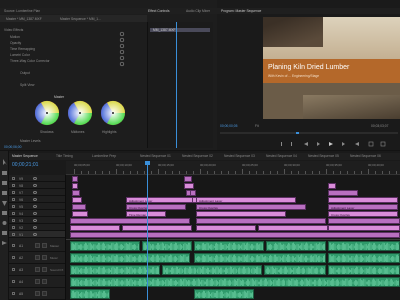 Image resolution: width=400 pixels, height=300 pixels. What do you see at coordinates (25, 73) in the screenshot?
I see `sub-output: Output` at bounding box center [25, 73].